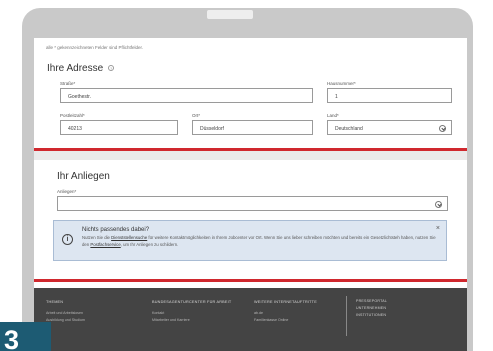 Image resolution: width=493 pixels, height=351 pixels. Describe the element at coordinates (116, 230) in the screenshot. I see `notice-title: Nichts passendes dabei?` at that location.